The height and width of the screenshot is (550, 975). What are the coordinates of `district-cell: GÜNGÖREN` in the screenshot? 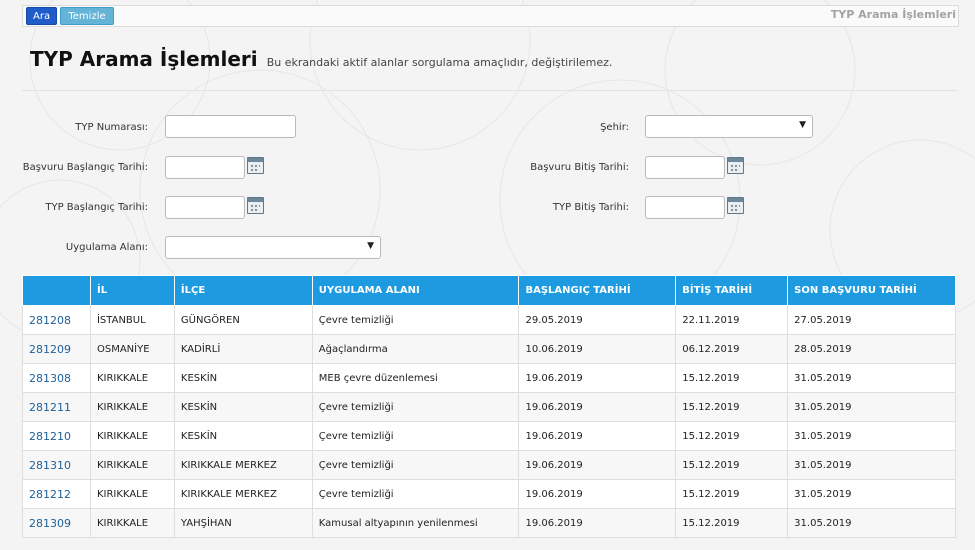 It's located at (243, 320).